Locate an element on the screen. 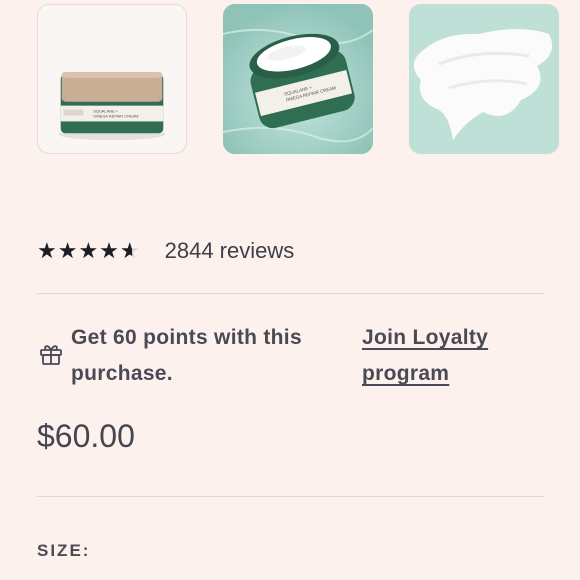  cream-texture-image is located at coordinates (484, 79).